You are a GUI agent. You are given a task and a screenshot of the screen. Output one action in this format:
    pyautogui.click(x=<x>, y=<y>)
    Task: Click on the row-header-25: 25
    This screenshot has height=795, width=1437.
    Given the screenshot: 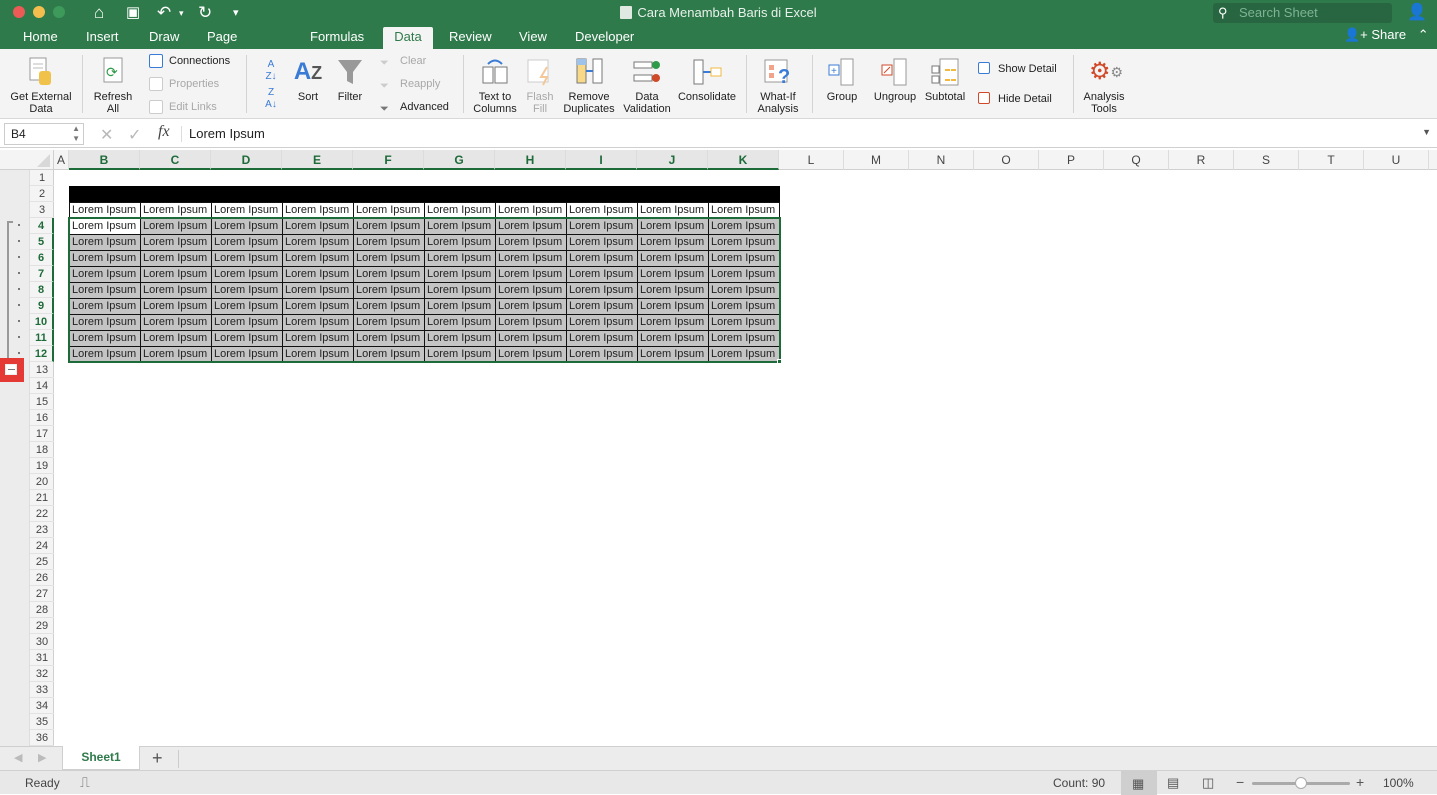 What is the action you would take?
    pyautogui.click(x=42, y=562)
    